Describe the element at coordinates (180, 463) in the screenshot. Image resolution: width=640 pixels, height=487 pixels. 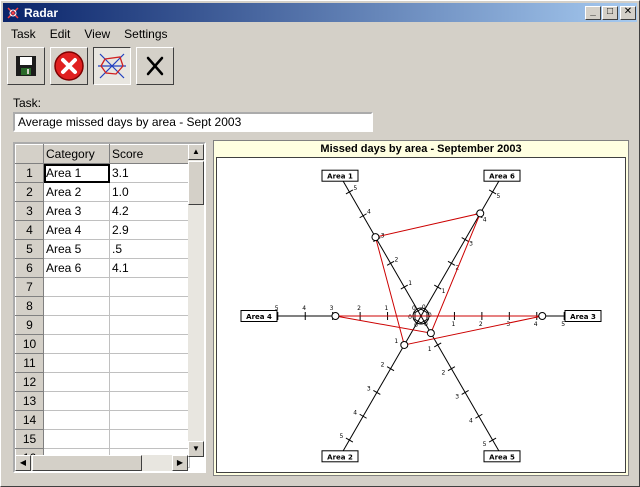
I see `scroll-right-button: ▶` at that location.